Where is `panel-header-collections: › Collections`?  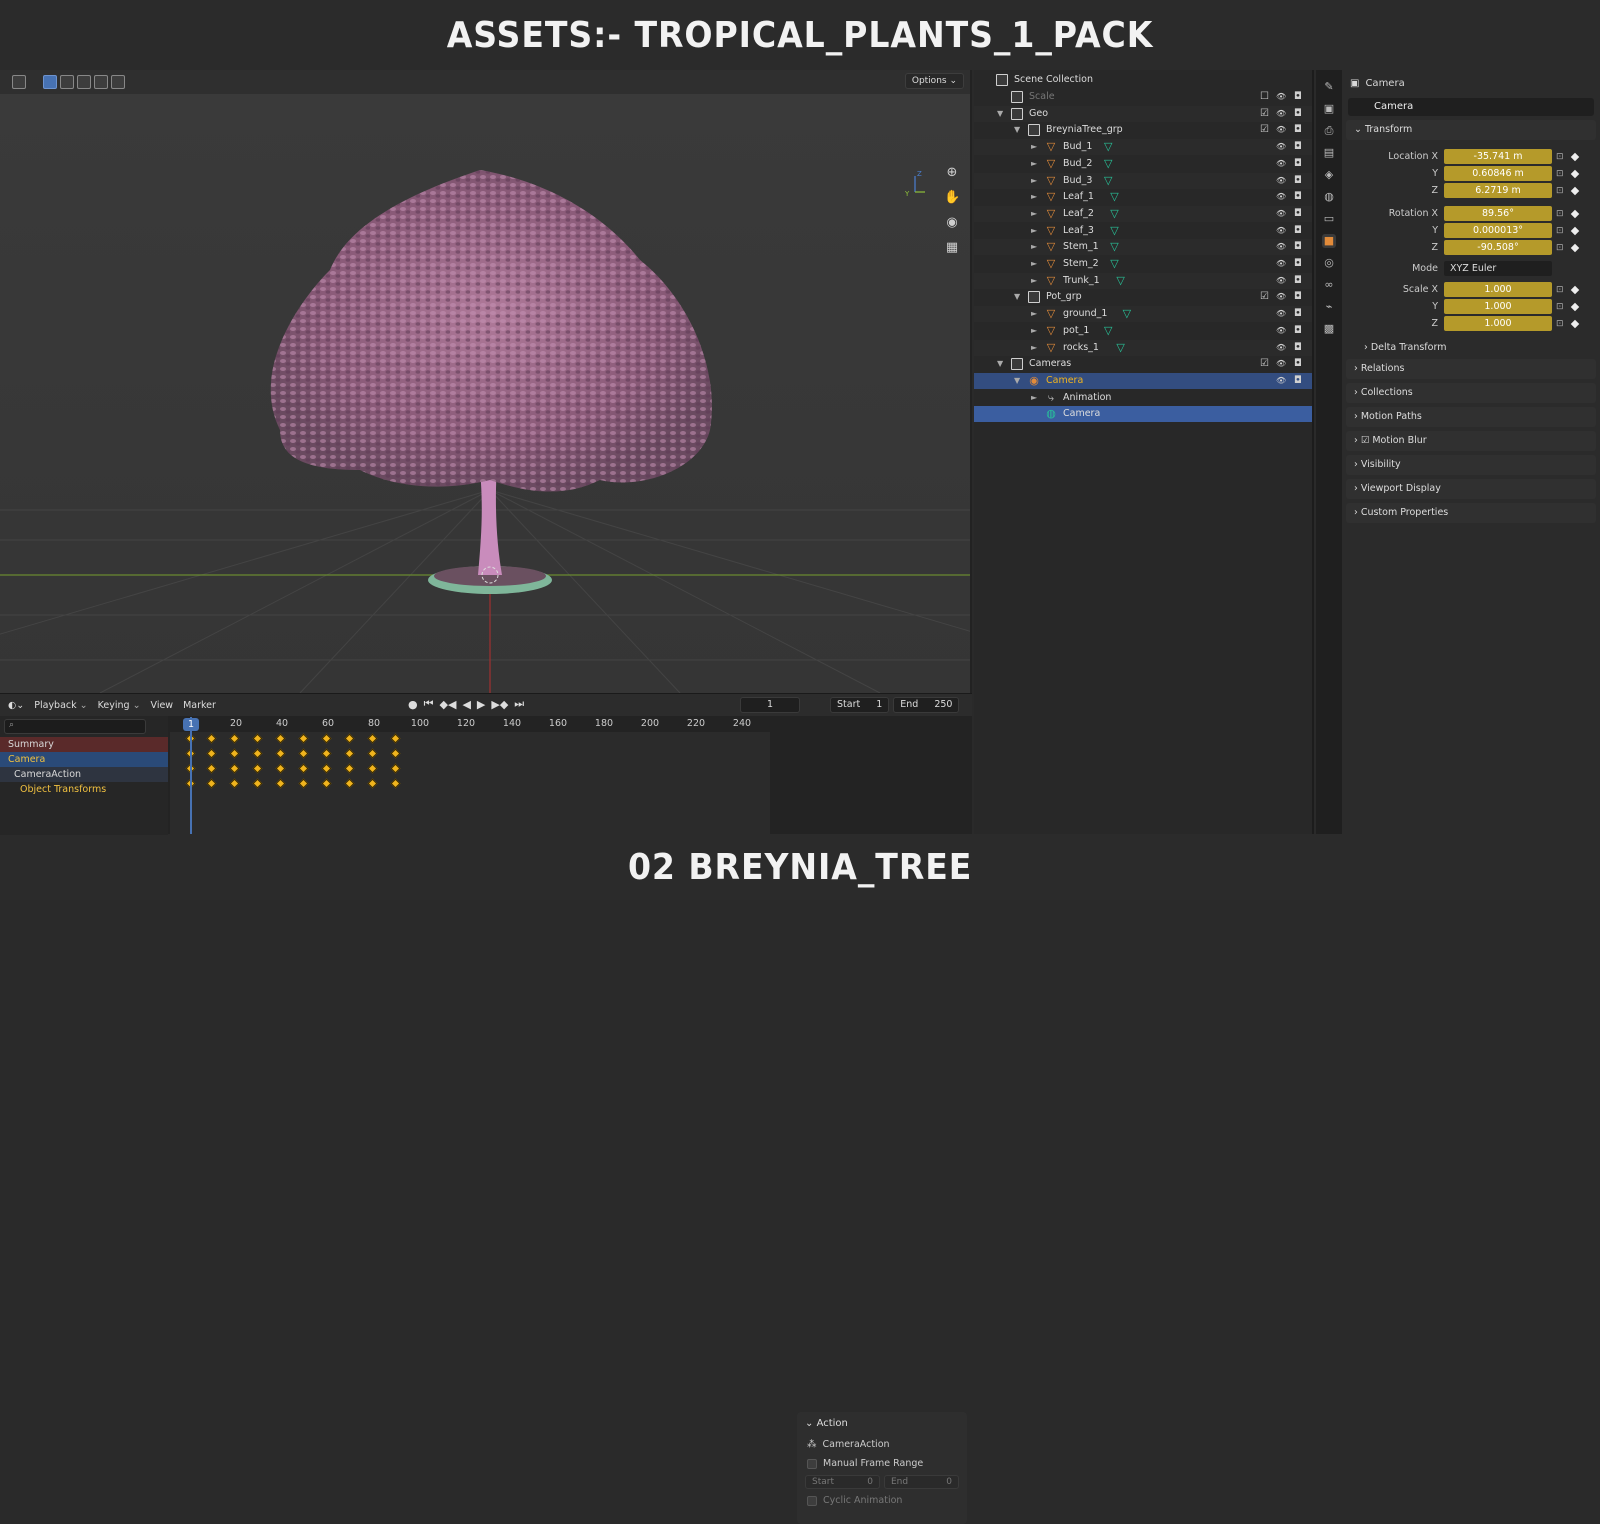 panel-header-collections: › Collections is located at coordinates (1471, 393).